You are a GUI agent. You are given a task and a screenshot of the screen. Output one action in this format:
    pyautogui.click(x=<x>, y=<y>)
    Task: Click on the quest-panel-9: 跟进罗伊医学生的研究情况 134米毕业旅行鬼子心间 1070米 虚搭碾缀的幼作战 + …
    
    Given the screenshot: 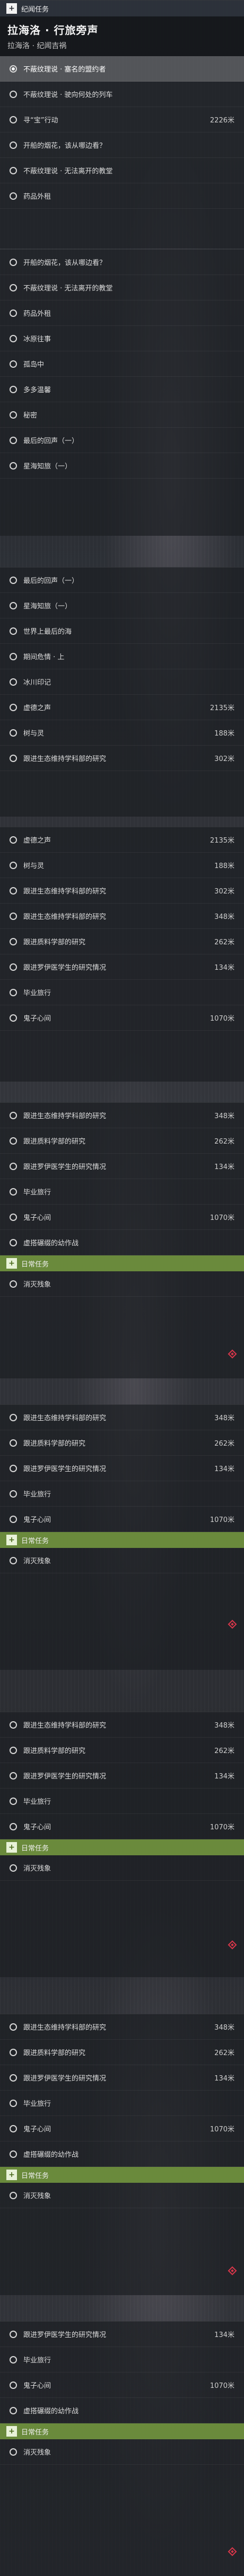 What is the action you would take?
    pyautogui.click(x=122, y=2448)
    